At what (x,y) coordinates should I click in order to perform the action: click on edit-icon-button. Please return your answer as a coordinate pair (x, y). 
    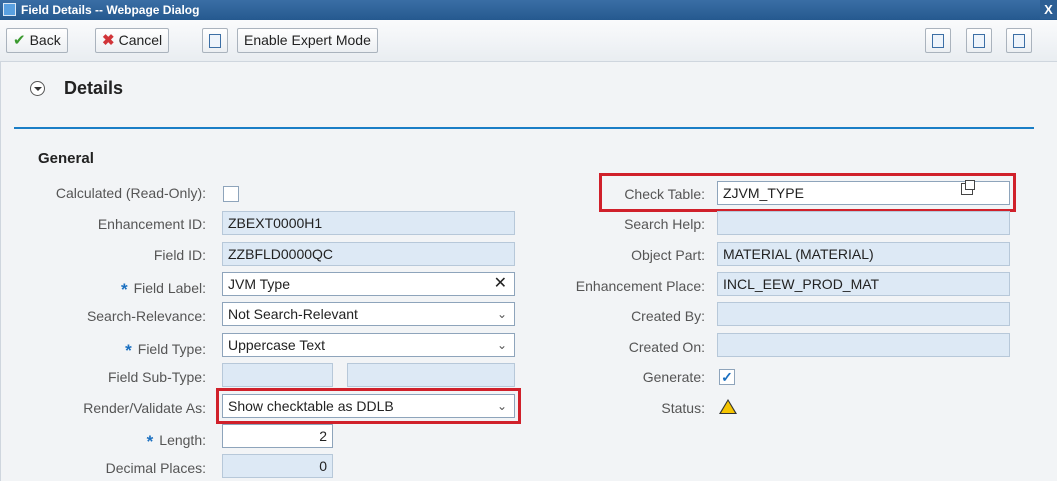
    Looking at the image, I should click on (215, 40).